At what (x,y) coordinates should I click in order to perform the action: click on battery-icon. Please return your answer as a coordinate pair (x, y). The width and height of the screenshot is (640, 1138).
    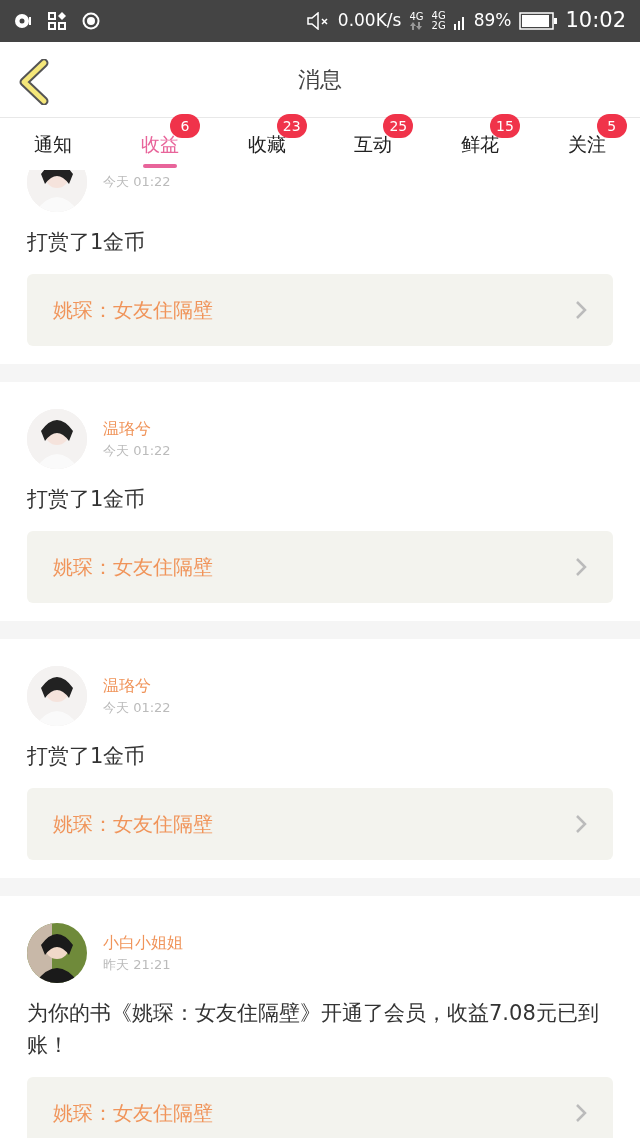
    Looking at the image, I should click on (538, 21).